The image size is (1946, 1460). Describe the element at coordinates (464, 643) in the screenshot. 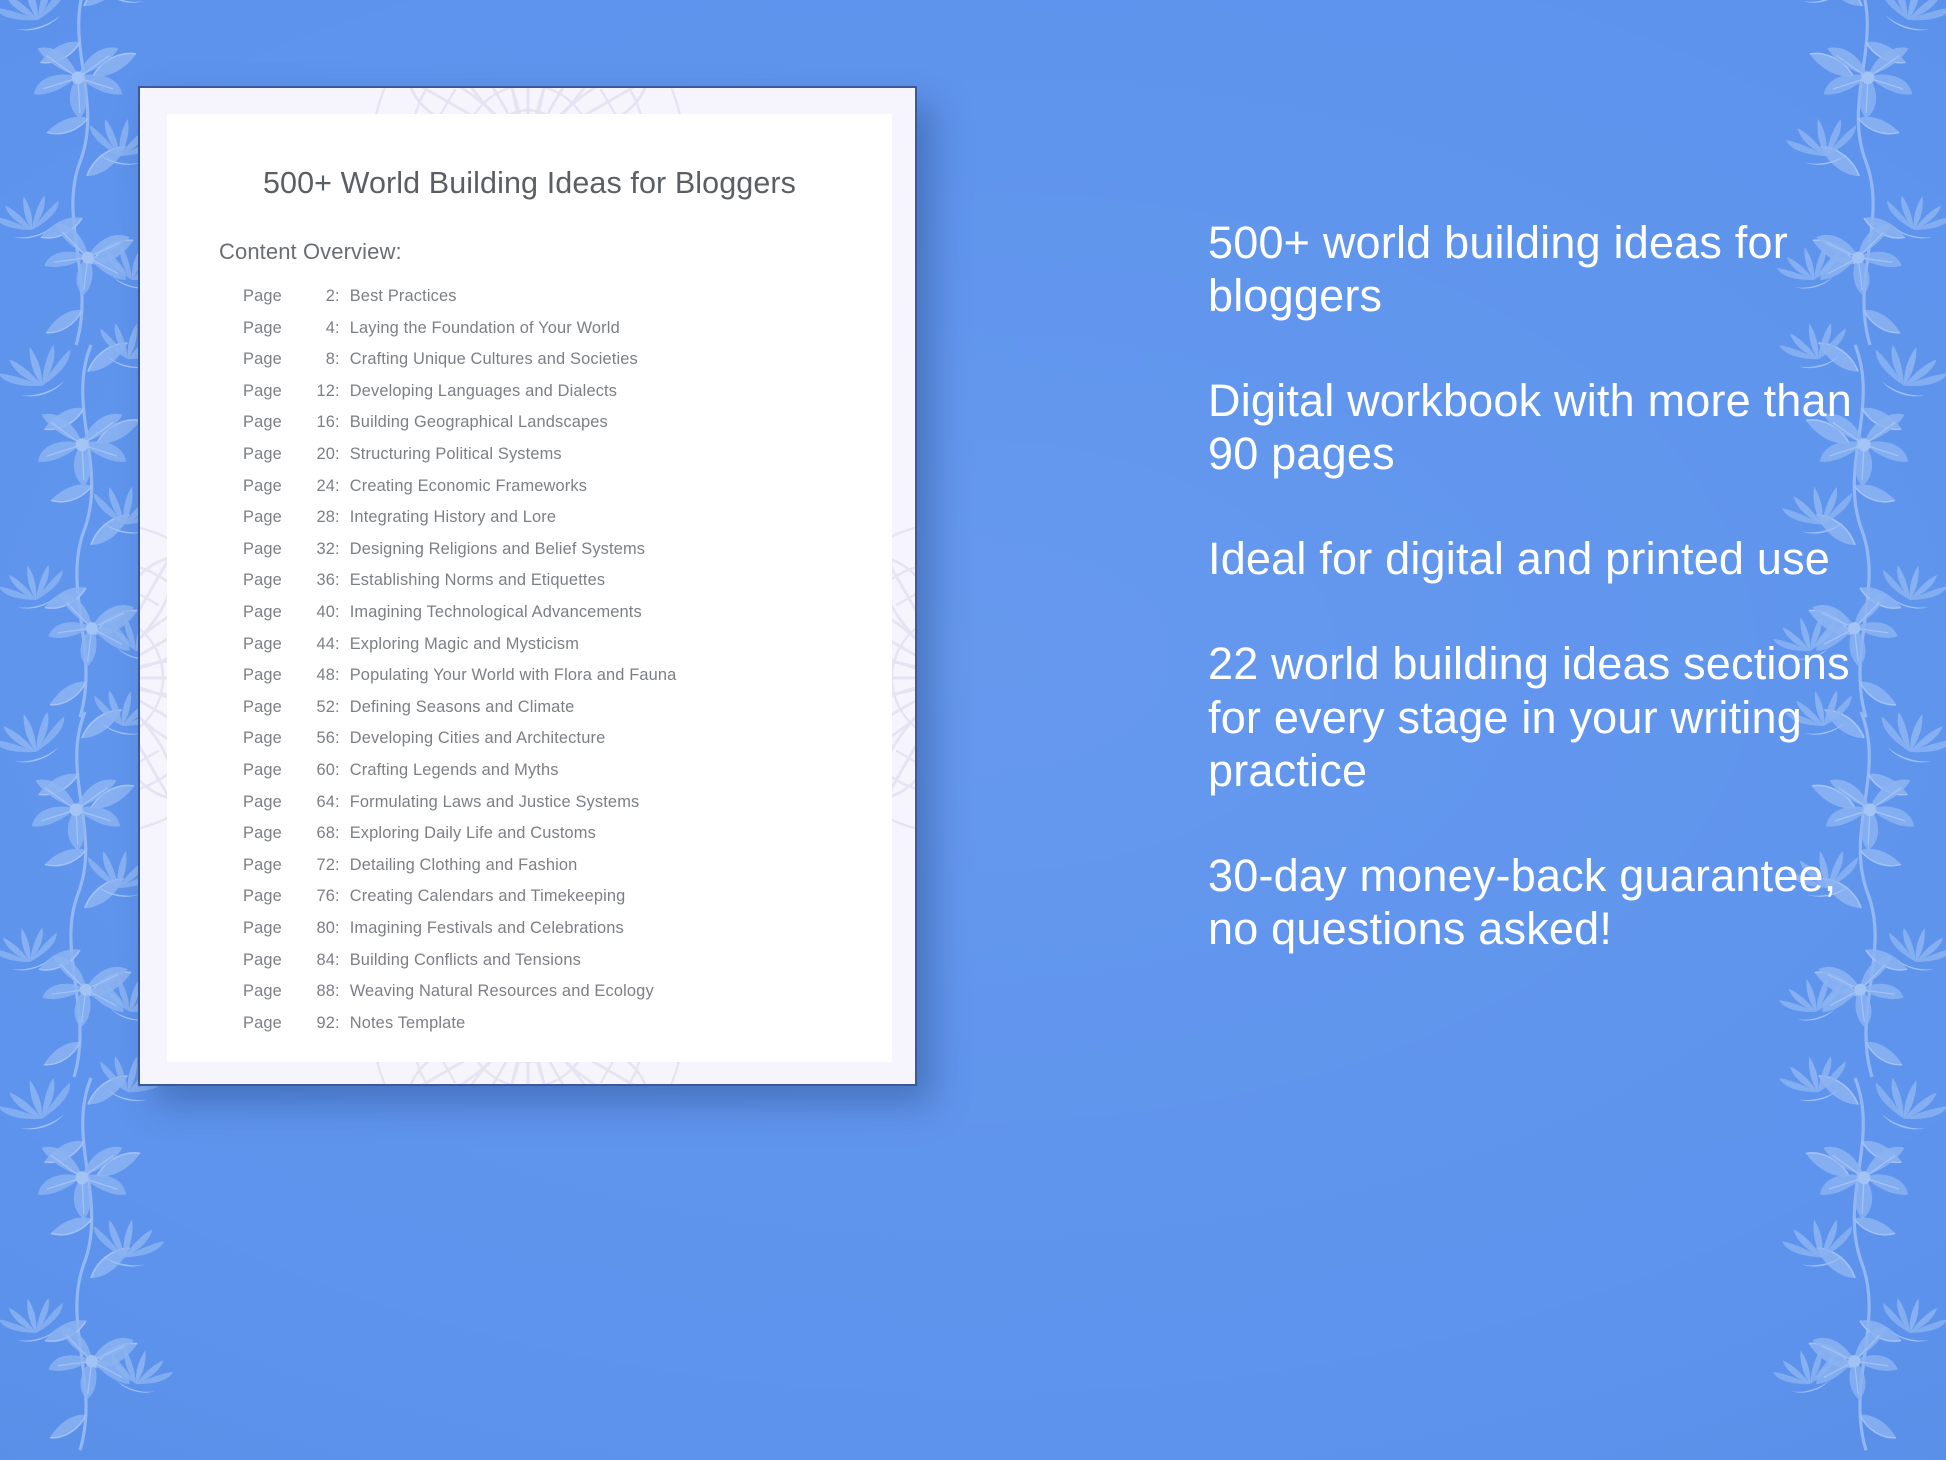

I see `toc-entry-title: Exploring Magic and Mysticism` at that location.